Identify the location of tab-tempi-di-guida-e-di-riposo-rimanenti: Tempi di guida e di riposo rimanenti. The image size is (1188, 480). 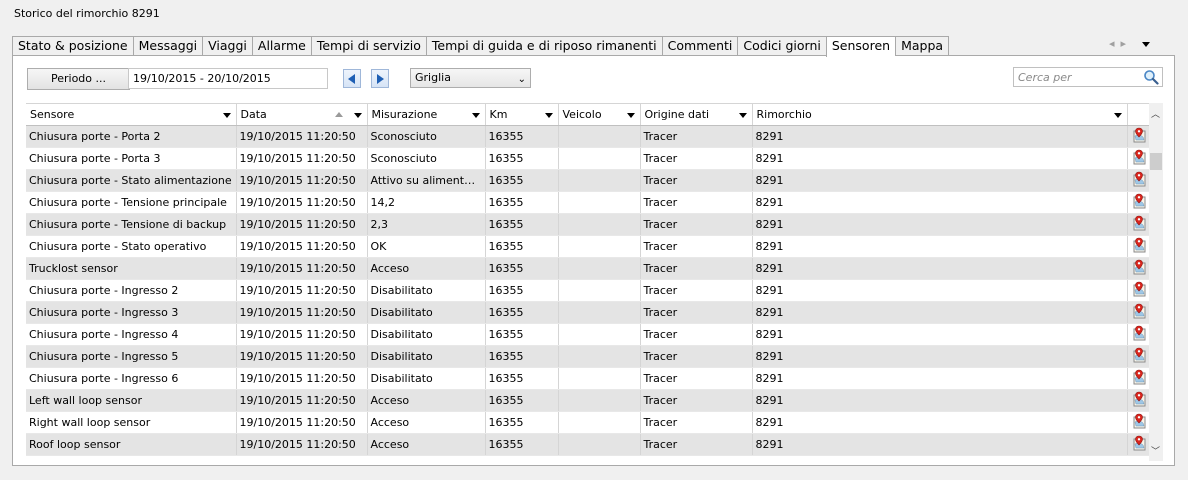
(543, 46).